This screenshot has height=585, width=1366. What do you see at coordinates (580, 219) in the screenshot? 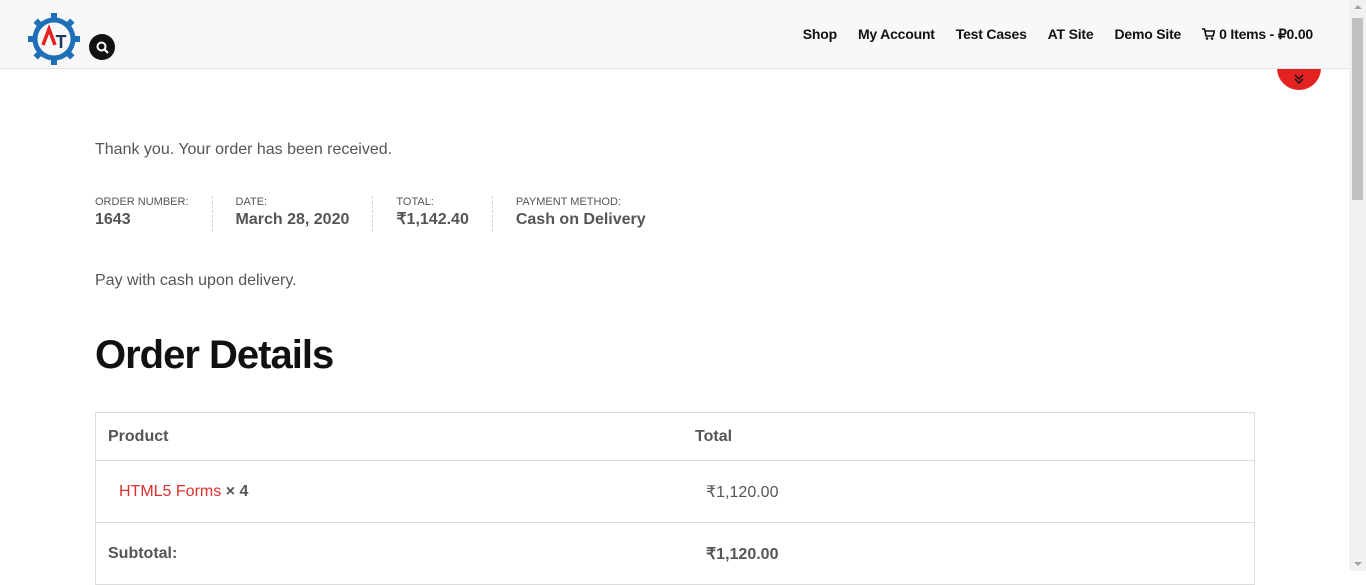
I see `overview-value: Cash on Delivery` at bounding box center [580, 219].